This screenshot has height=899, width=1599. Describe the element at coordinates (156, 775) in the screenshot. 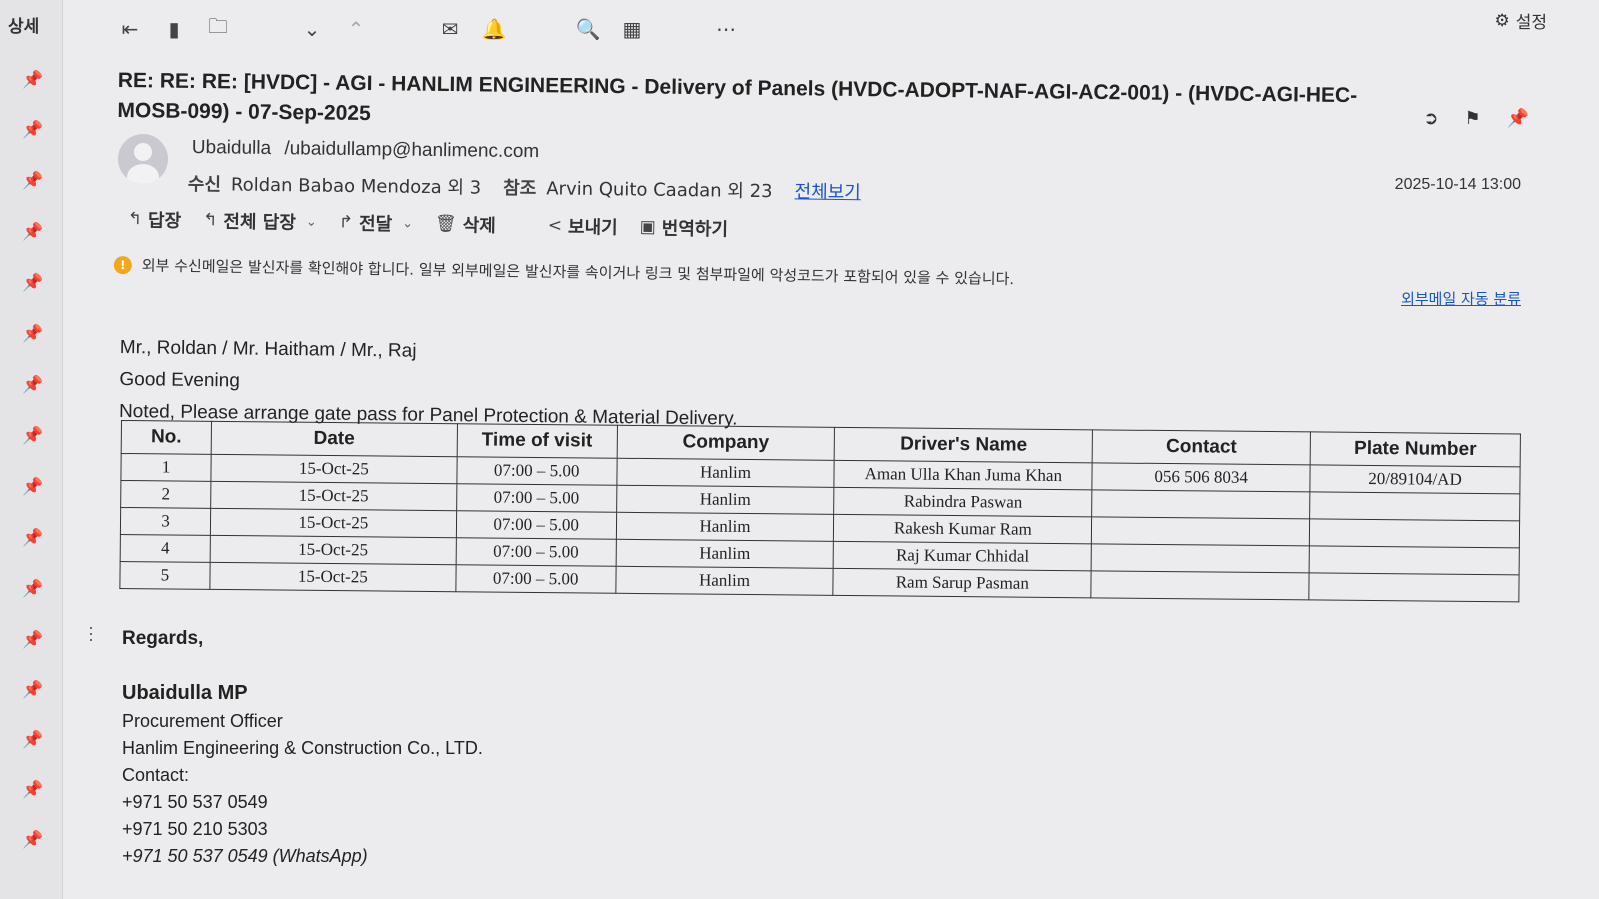

I see `signature-contact-label: Contact:` at that location.